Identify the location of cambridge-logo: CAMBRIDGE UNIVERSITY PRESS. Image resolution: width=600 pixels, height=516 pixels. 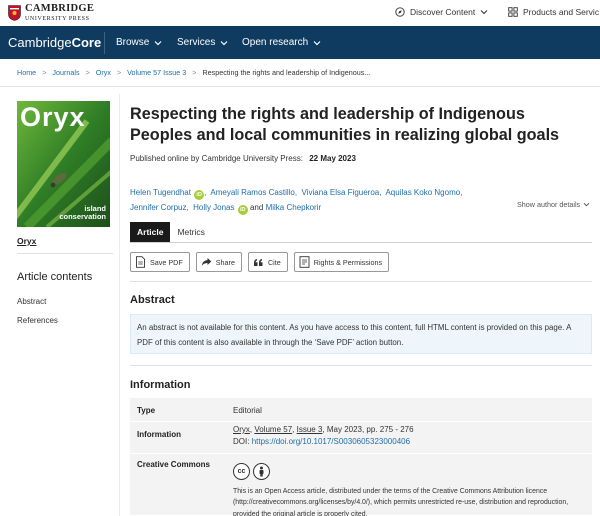
(51, 12).